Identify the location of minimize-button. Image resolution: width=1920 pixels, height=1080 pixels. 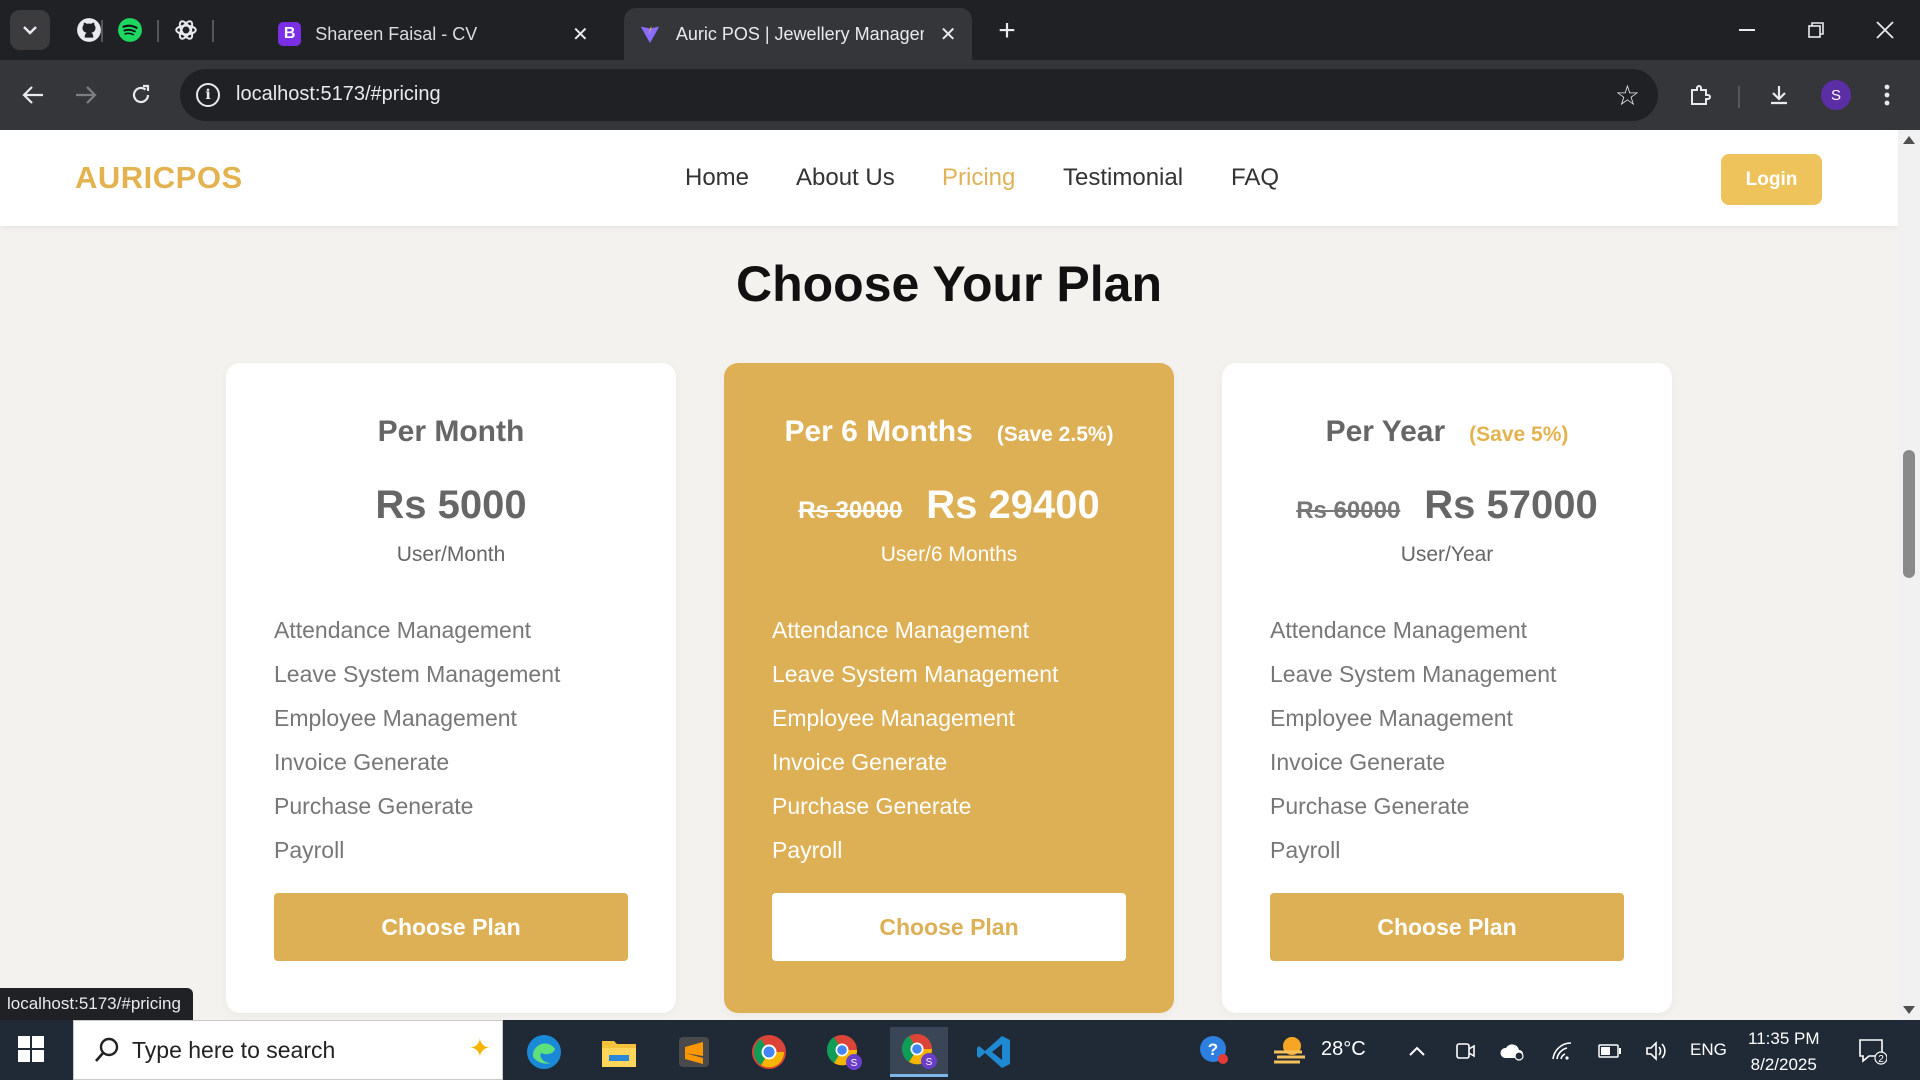
(1747, 30).